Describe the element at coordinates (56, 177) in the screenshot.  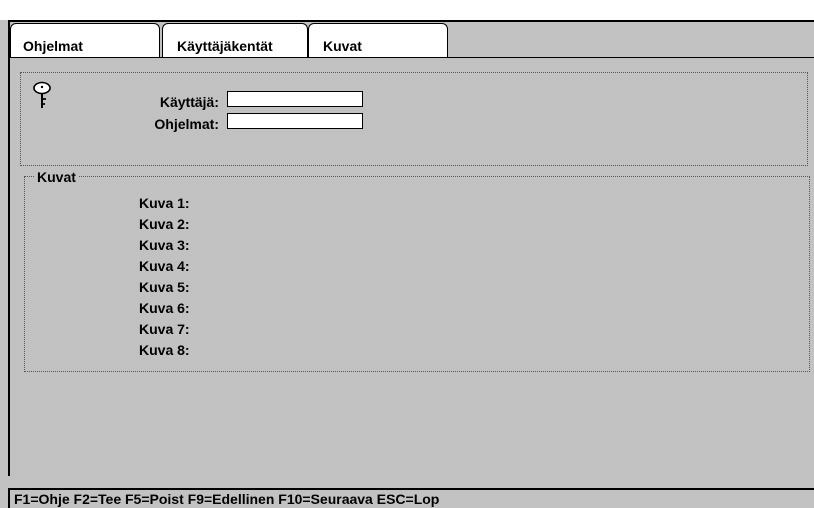
I see `images-group-title: Kuvat` at that location.